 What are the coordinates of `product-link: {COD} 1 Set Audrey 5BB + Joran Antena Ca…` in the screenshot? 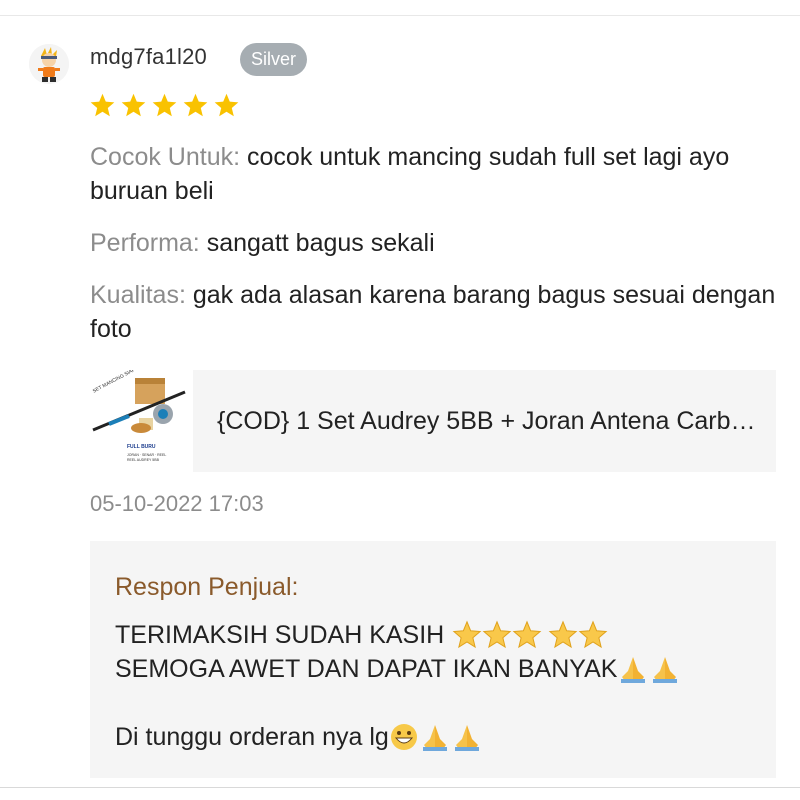 It's located at (484, 421).